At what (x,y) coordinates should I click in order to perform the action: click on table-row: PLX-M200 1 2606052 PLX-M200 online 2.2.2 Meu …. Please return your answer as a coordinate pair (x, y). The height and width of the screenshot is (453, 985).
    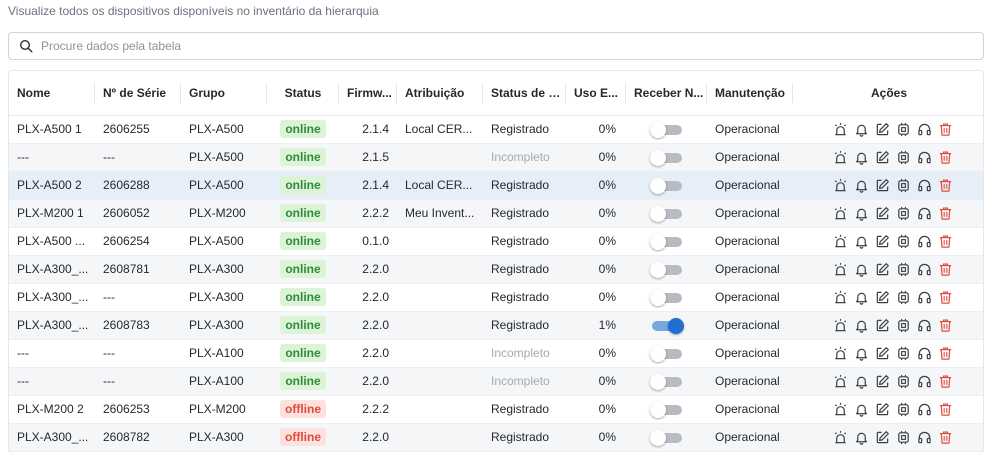
    Looking at the image, I should click on (496, 213).